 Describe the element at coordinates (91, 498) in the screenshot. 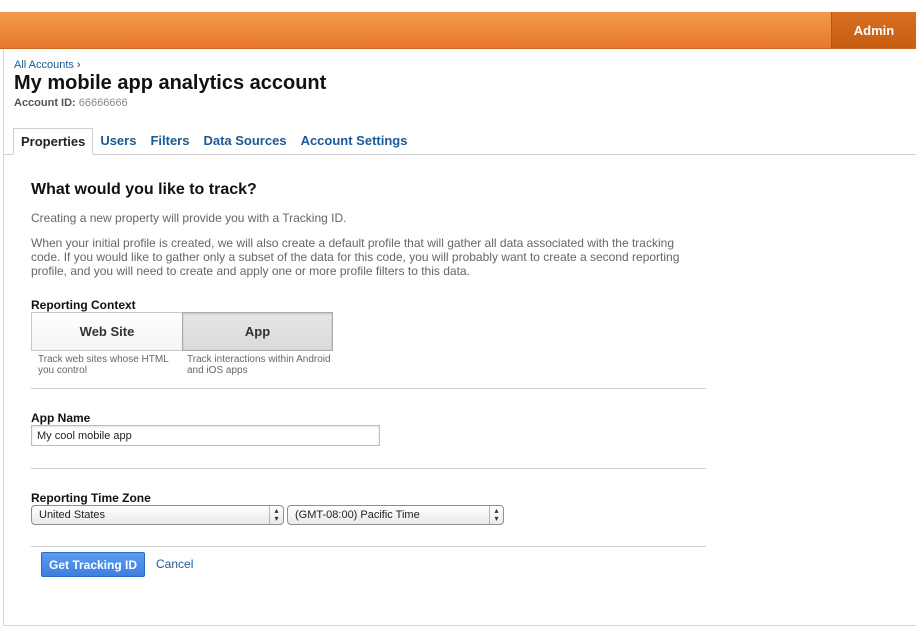

I see `time-zone-label: Reporting Time Zone` at that location.